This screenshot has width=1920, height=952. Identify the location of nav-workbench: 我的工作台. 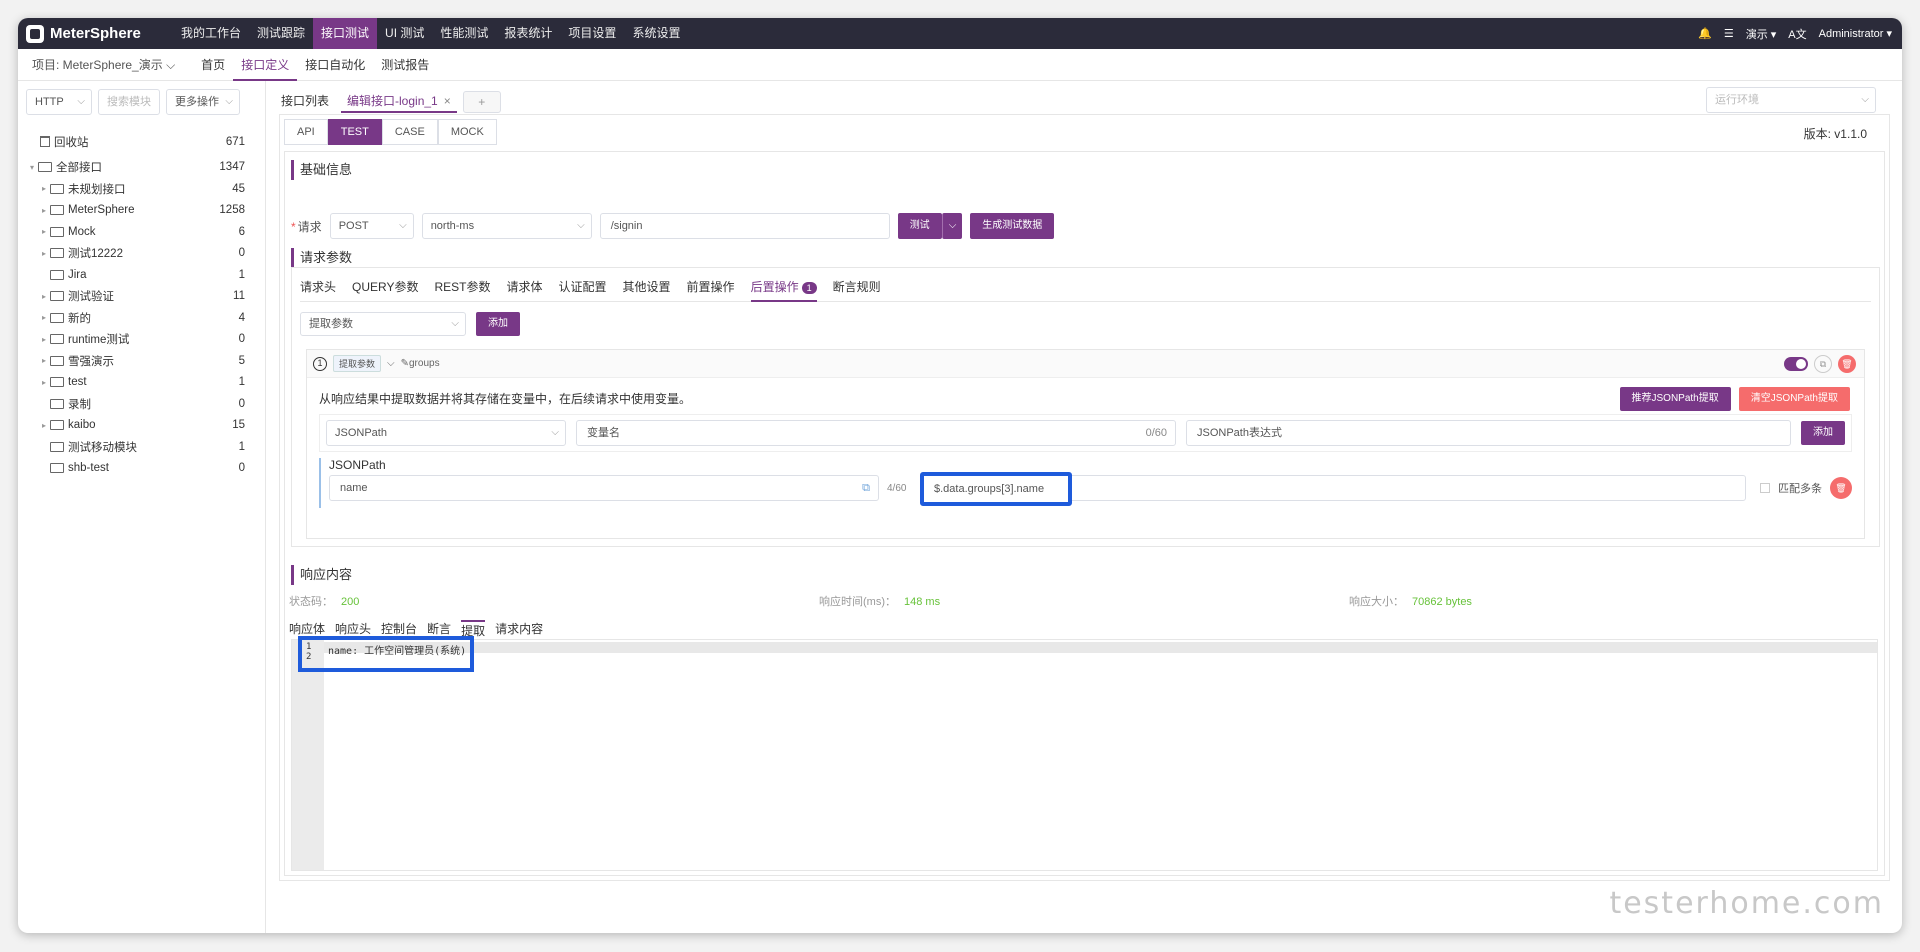
(211, 33).